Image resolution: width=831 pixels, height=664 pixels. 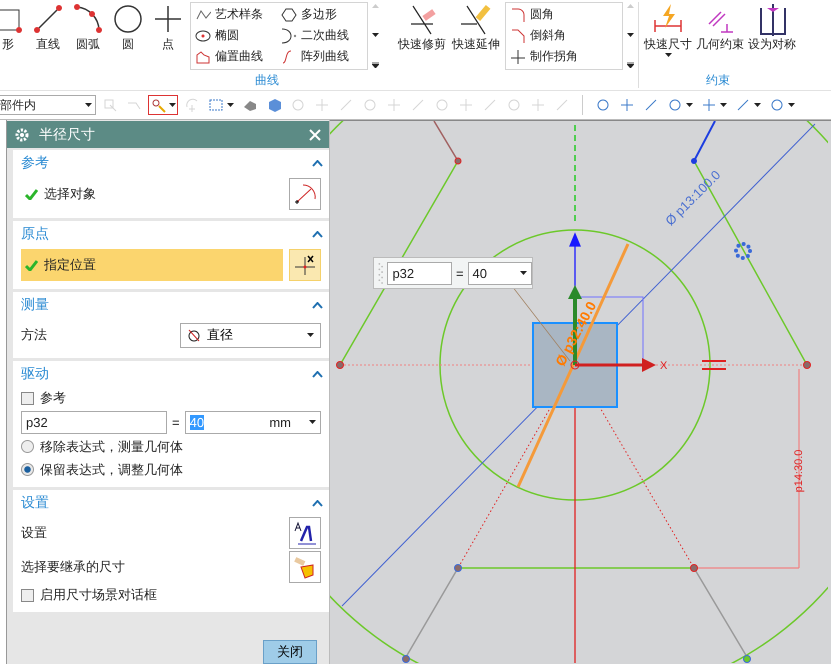 What do you see at coordinates (88, 19) in the screenshot?
I see `arc-icon` at bounding box center [88, 19].